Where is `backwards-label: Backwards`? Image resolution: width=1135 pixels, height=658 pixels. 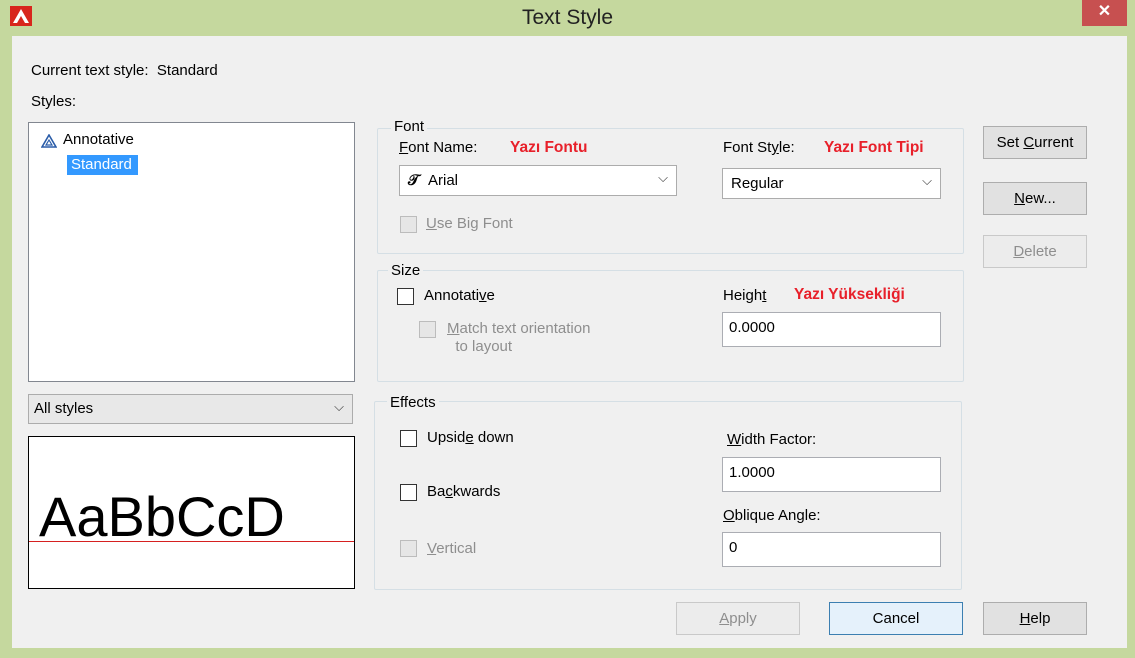
backwards-label: Backwards is located at coordinates (464, 491).